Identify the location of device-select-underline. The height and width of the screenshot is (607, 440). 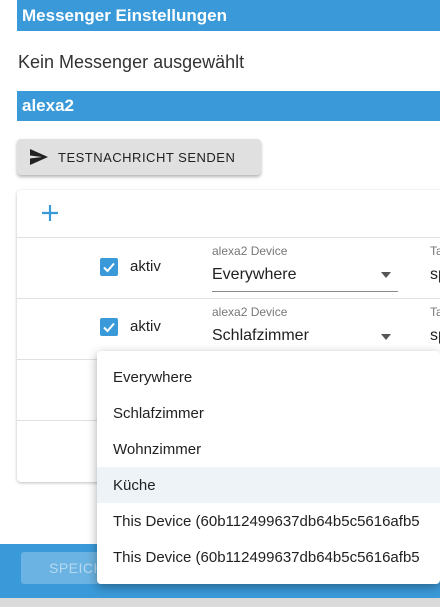
(305, 291).